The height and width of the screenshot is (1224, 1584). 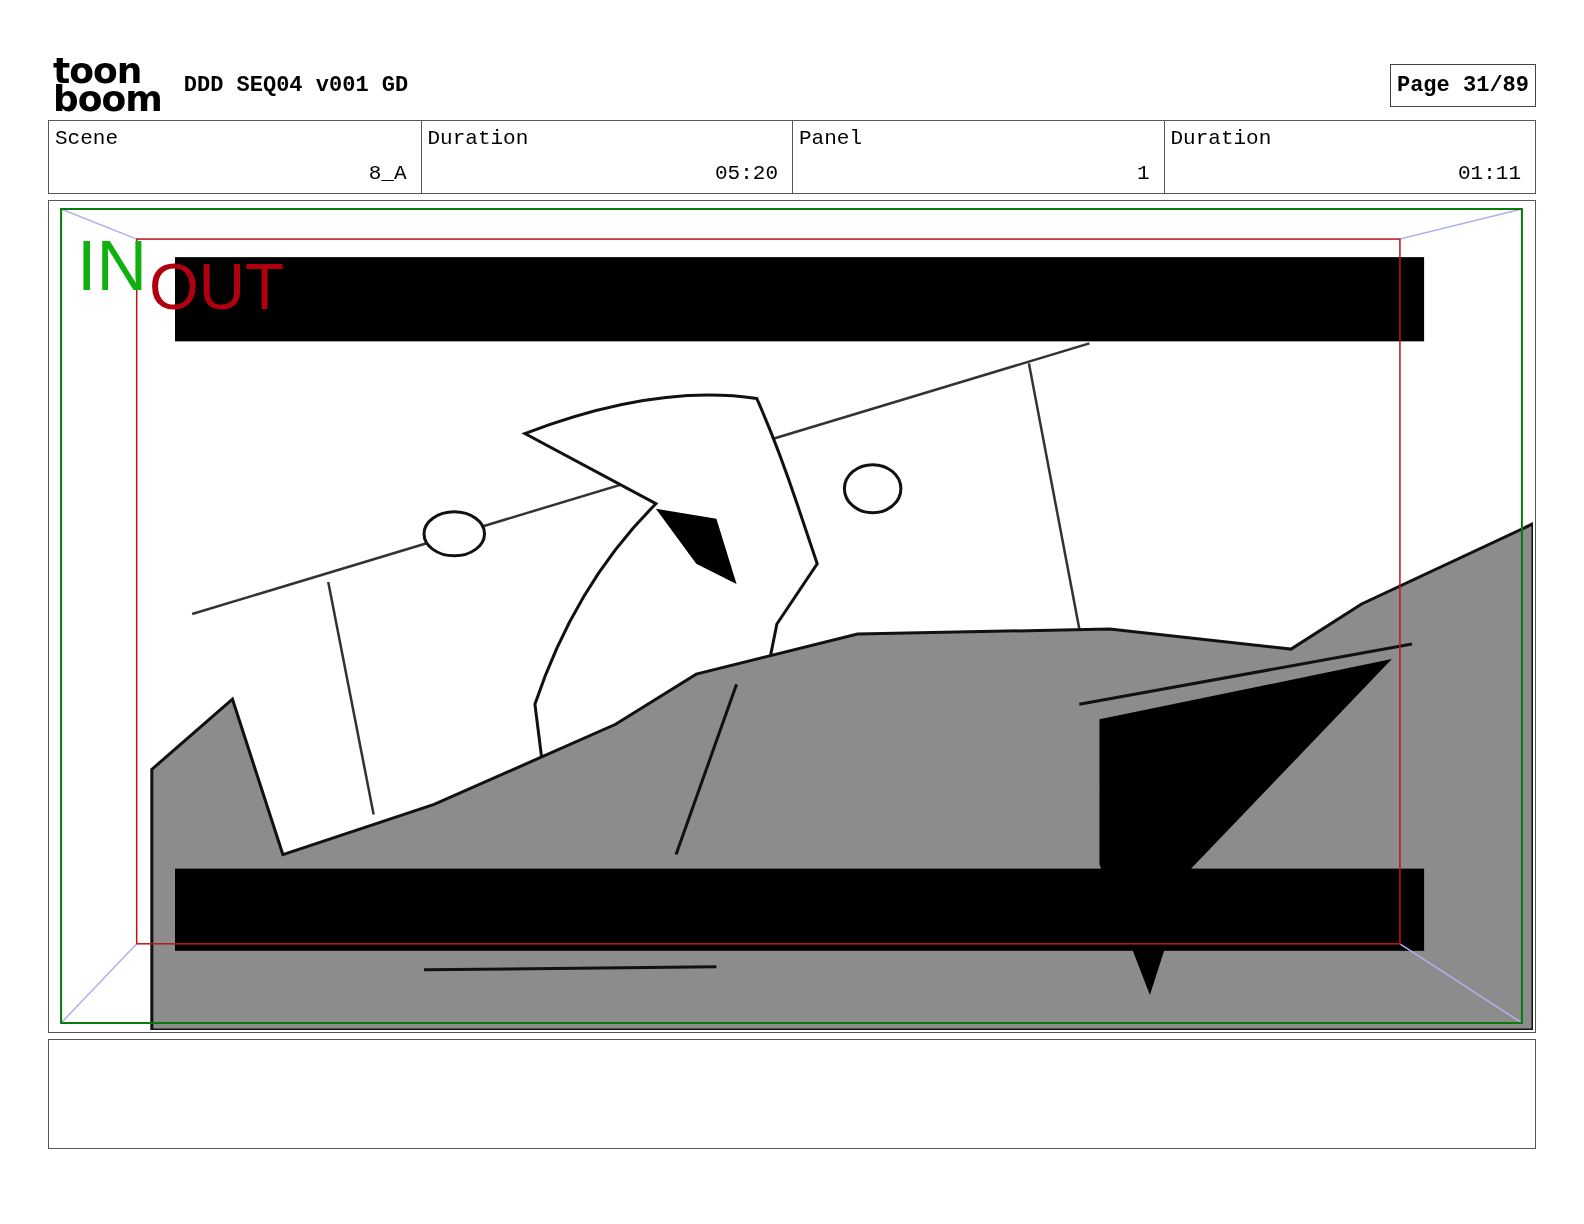 What do you see at coordinates (830, 138) in the screenshot?
I see `field-label: Panel` at bounding box center [830, 138].